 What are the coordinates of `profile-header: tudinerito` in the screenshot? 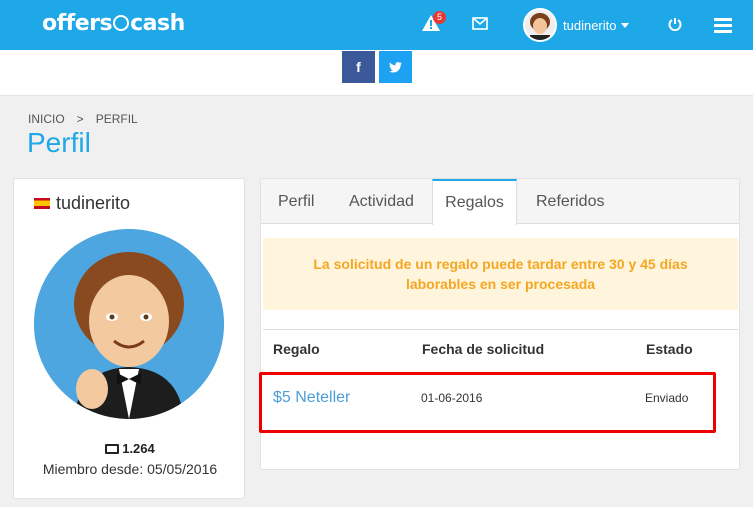 It's located at (82, 203).